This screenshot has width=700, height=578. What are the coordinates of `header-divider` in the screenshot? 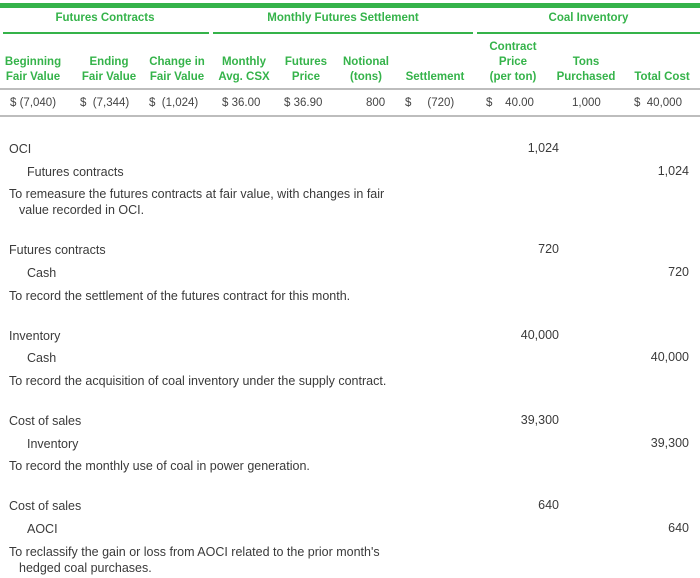 It's located at (350, 89).